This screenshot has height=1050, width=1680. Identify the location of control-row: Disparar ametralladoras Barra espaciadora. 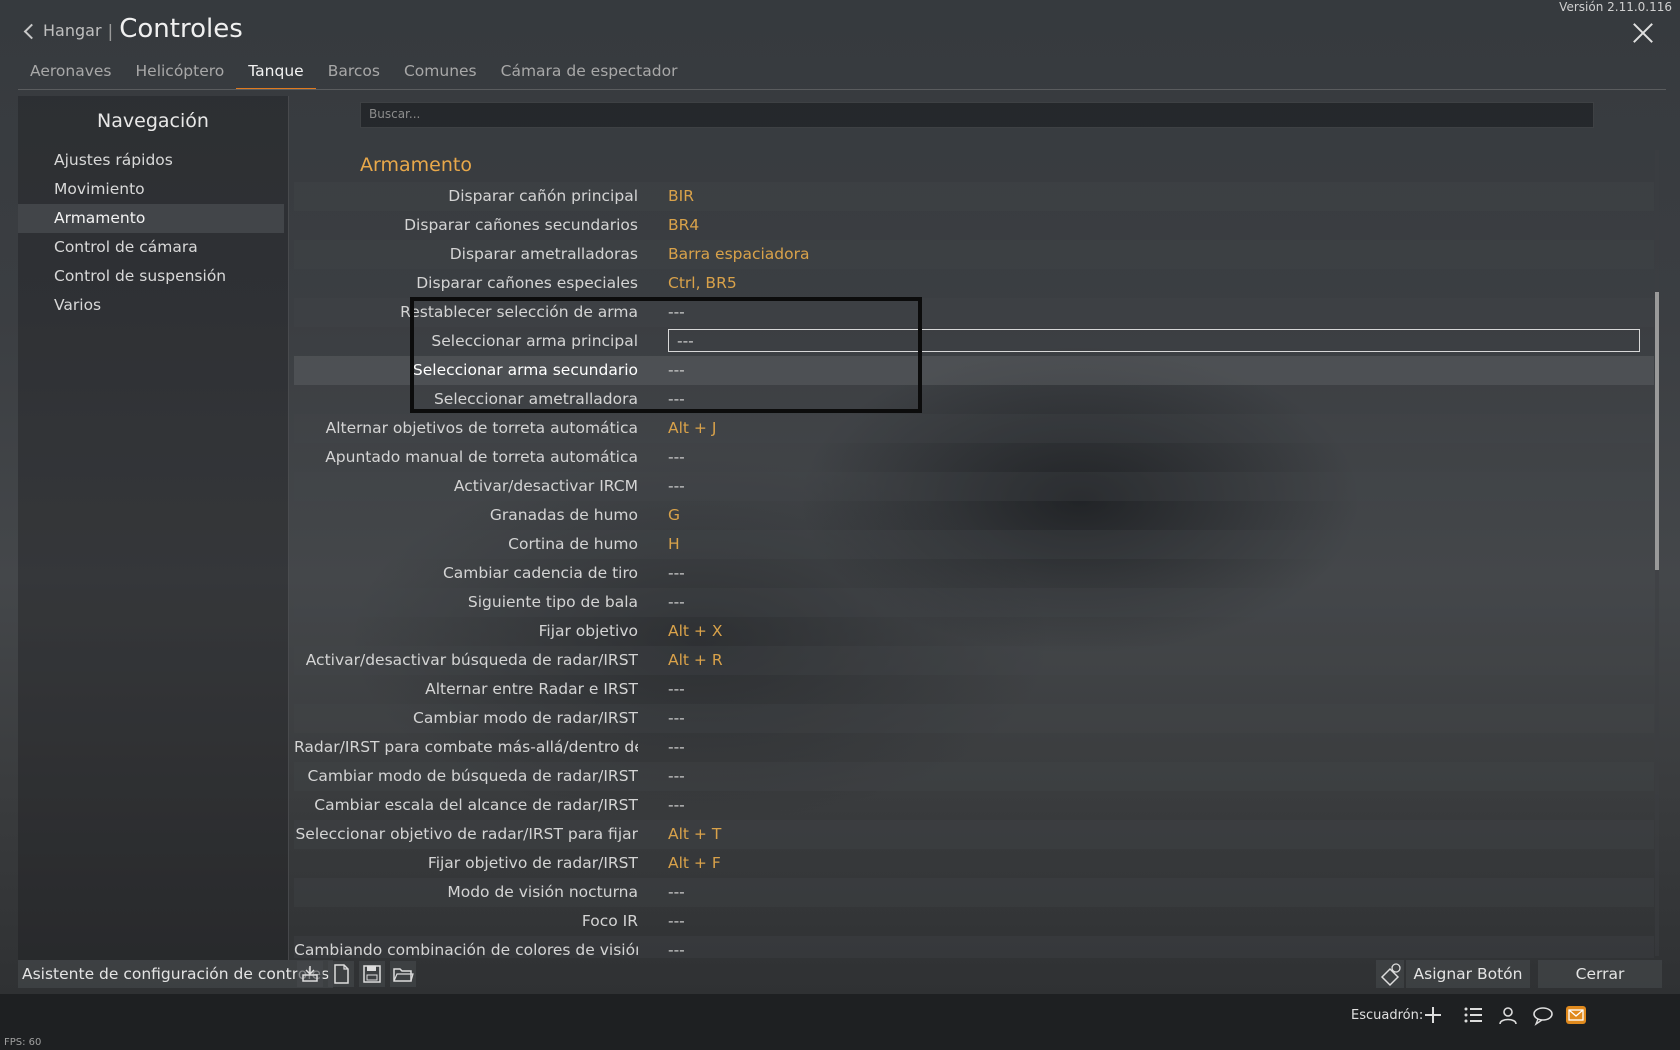
(974, 254).